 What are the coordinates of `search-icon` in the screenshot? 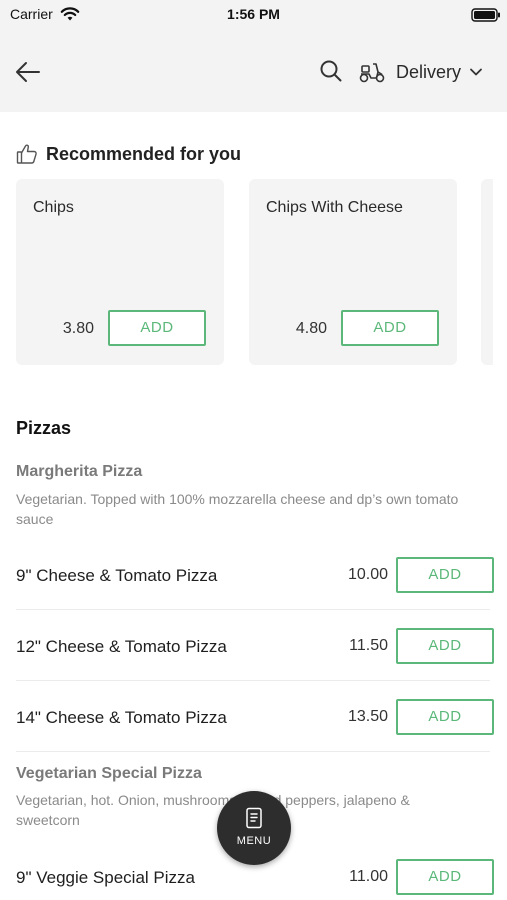 It's located at (331, 71).